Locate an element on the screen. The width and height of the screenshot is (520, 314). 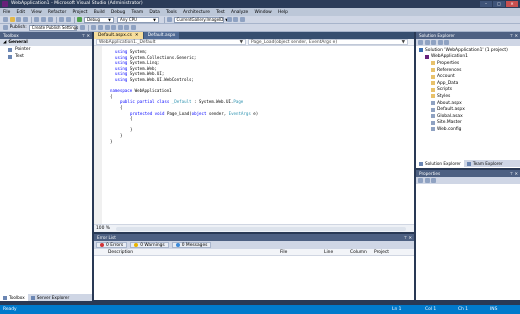
column-description: Description is located at coordinates (120, 252).